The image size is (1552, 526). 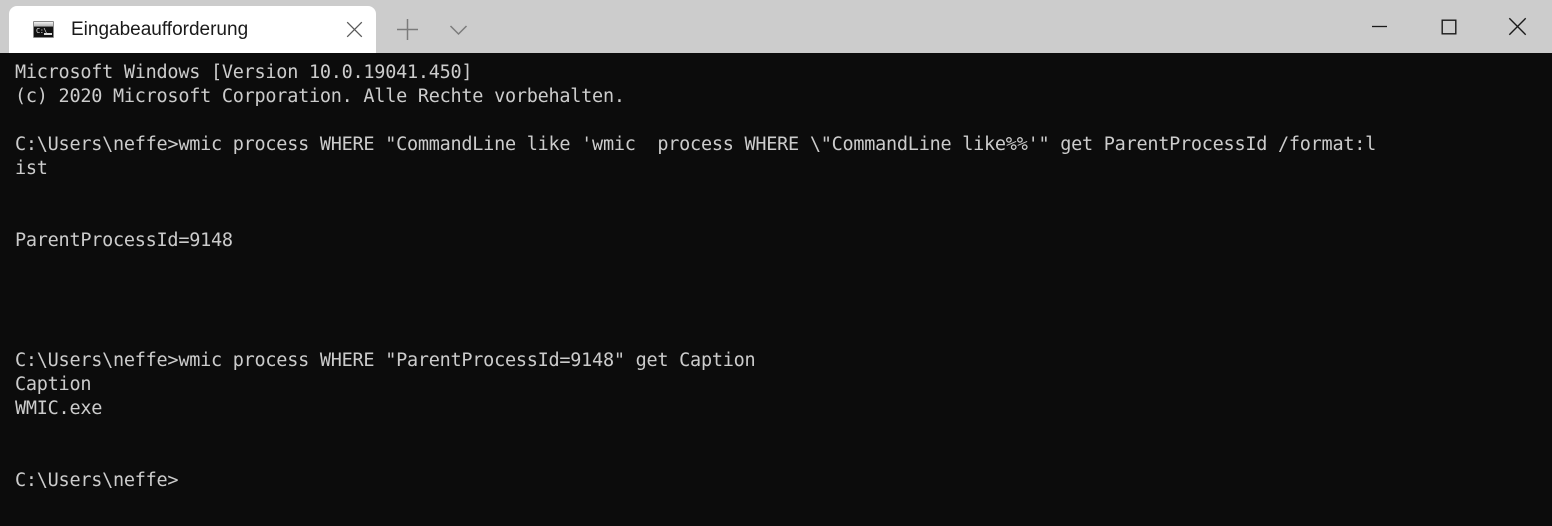 I want to click on maximize-button, so click(x=1448, y=26).